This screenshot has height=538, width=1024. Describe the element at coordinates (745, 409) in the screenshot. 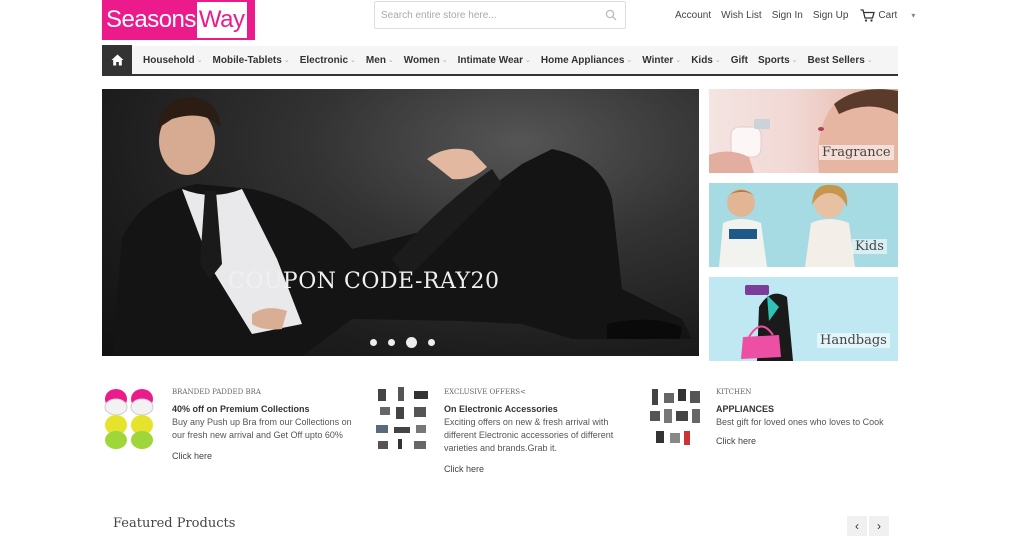

I see `promo-headline: APPLIANCES` at that location.